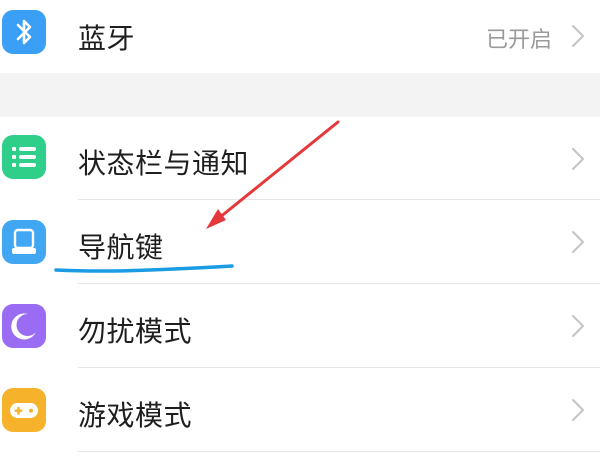 The height and width of the screenshot is (467, 600). I want to click on bluetooth-icon, so click(24, 32).